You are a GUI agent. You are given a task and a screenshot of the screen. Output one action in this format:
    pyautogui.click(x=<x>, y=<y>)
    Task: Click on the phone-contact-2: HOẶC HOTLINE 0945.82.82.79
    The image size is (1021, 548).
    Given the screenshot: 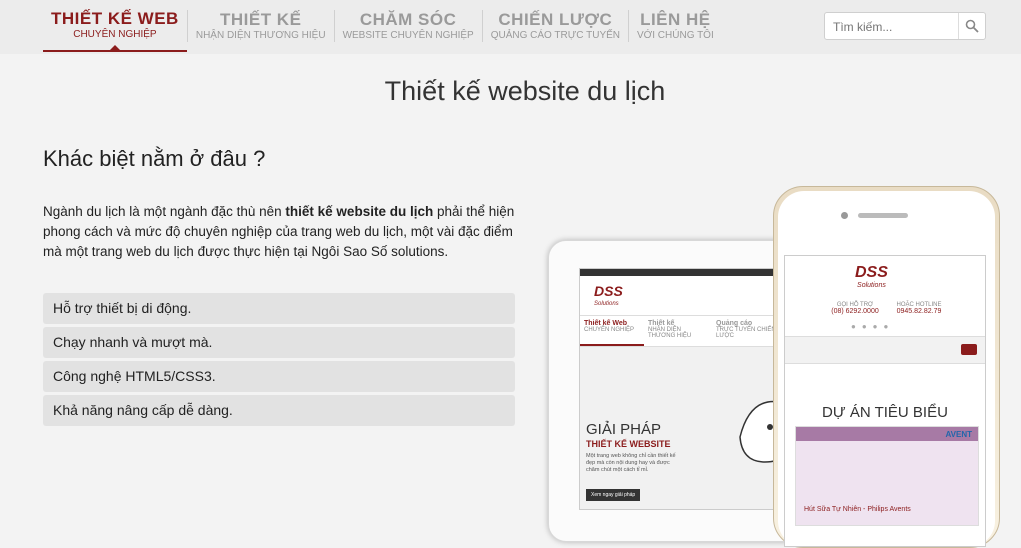 What is the action you would take?
    pyautogui.click(x=919, y=308)
    